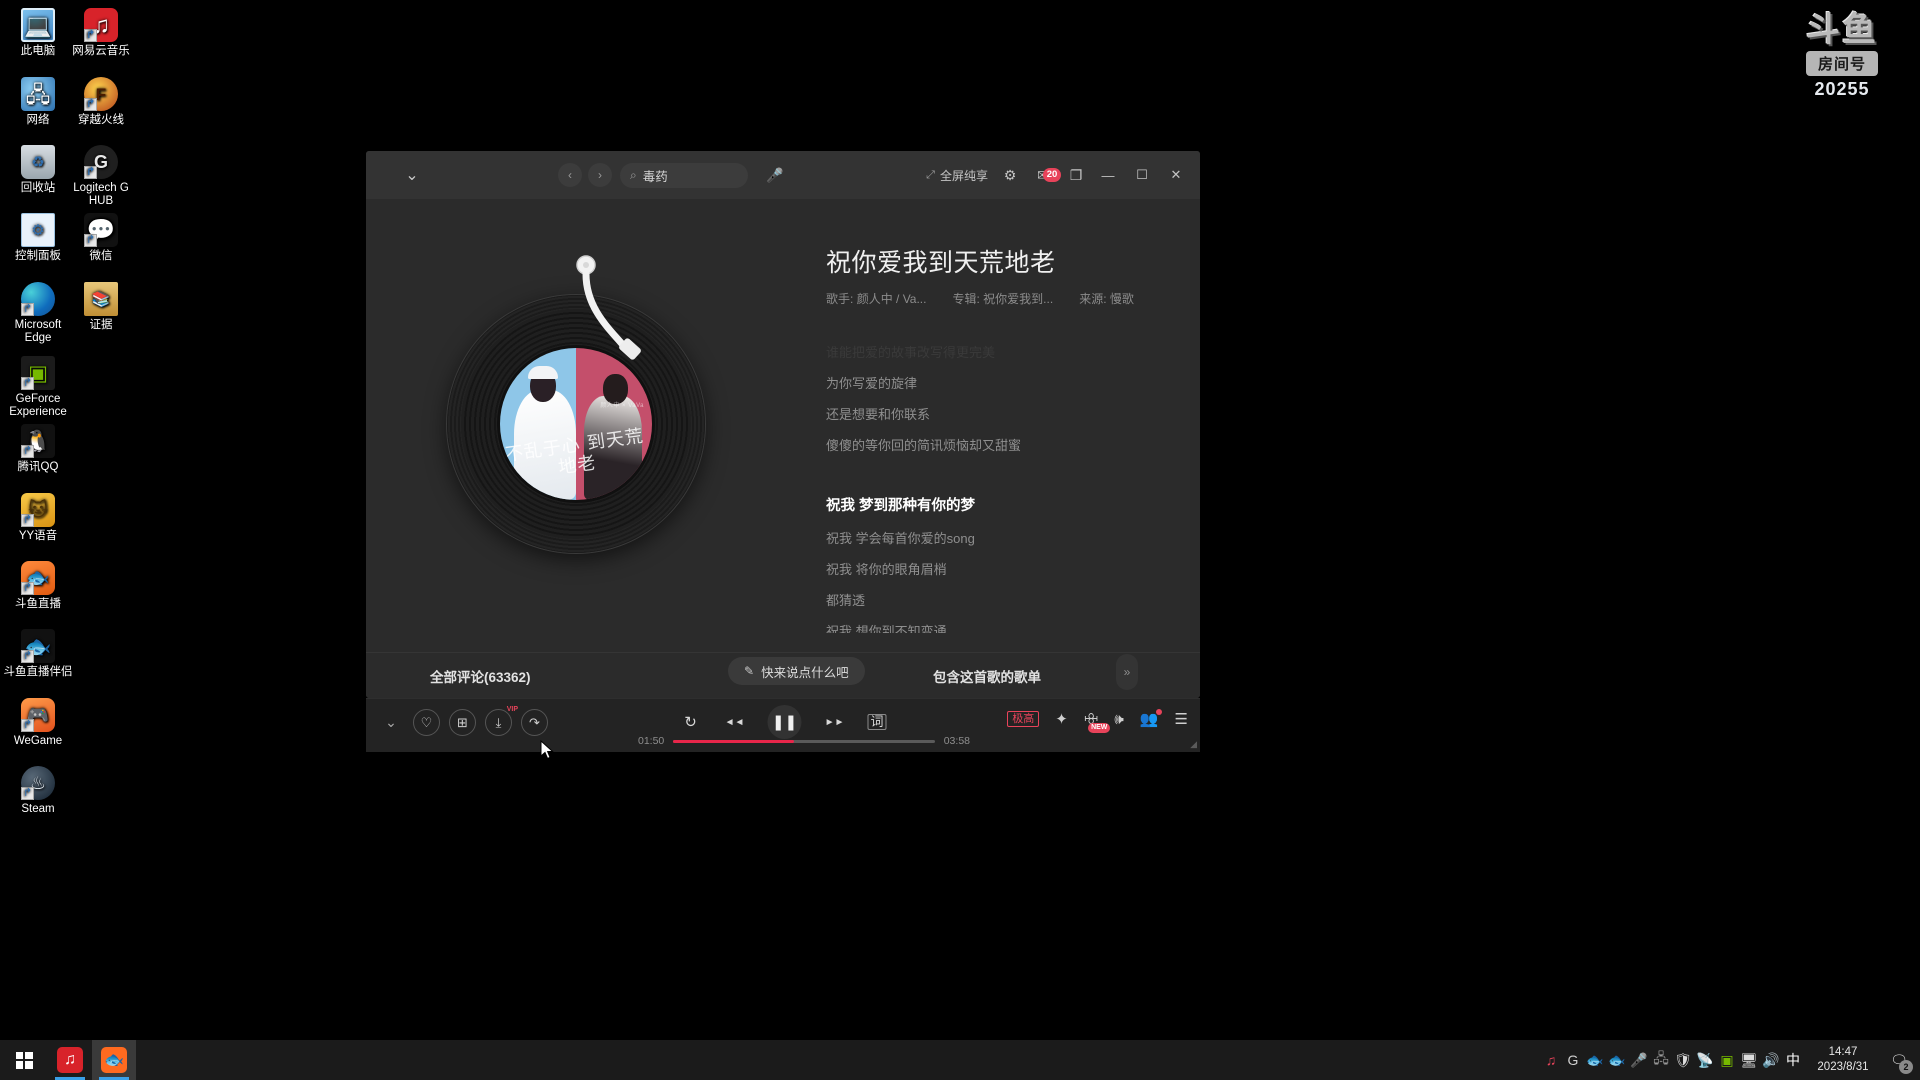 Image resolution: width=1920 pixels, height=1080 pixels. Describe the element at coordinates (570, 175) in the screenshot. I see `back-icon: ‹` at that location.